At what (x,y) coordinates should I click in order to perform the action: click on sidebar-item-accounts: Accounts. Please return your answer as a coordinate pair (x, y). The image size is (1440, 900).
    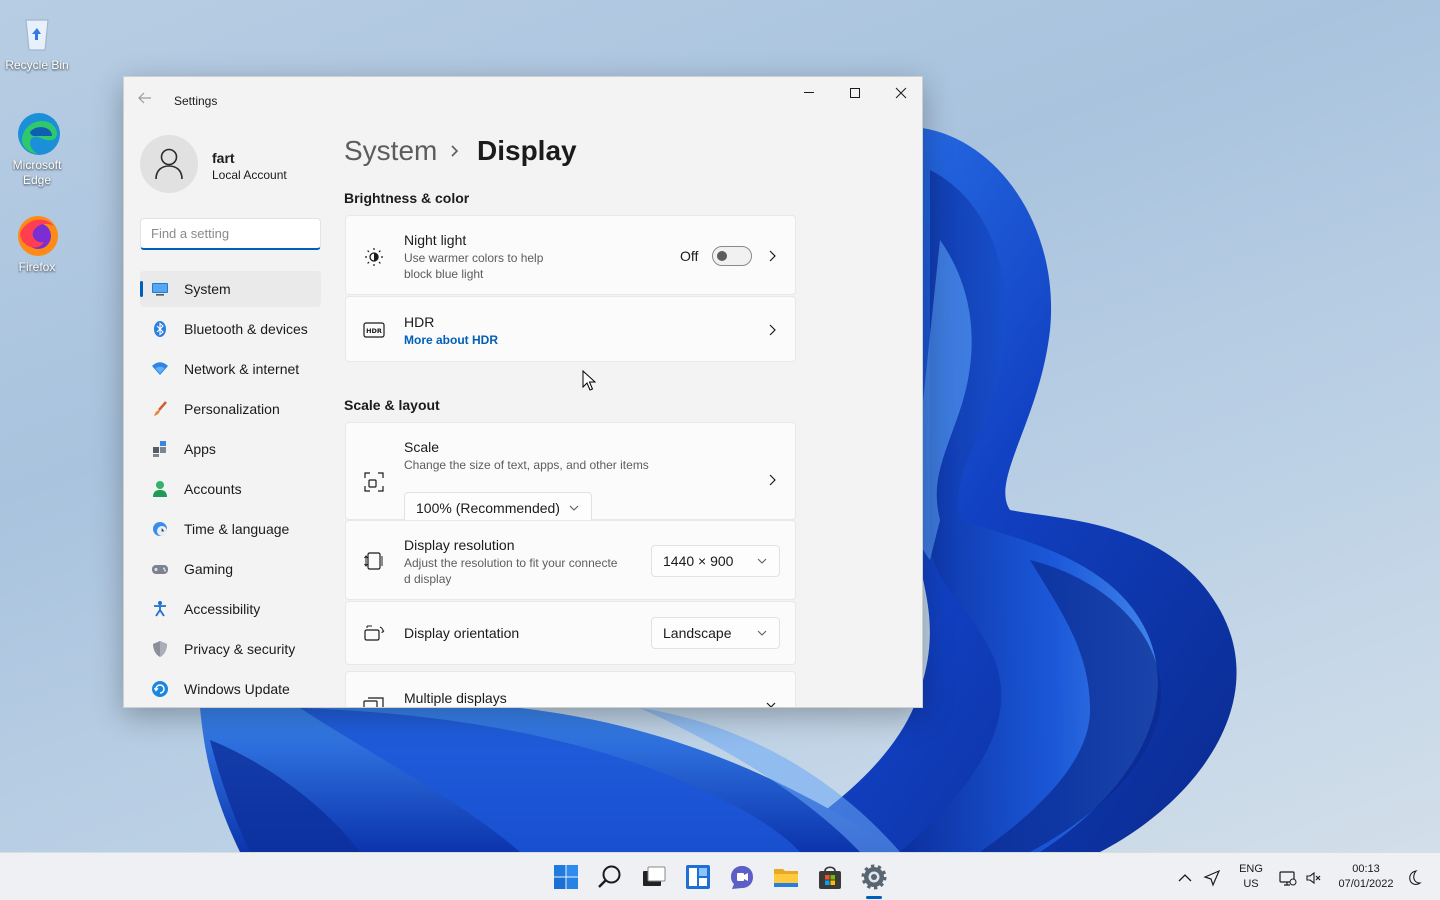
    Looking at the image, I should click on (230, 489).